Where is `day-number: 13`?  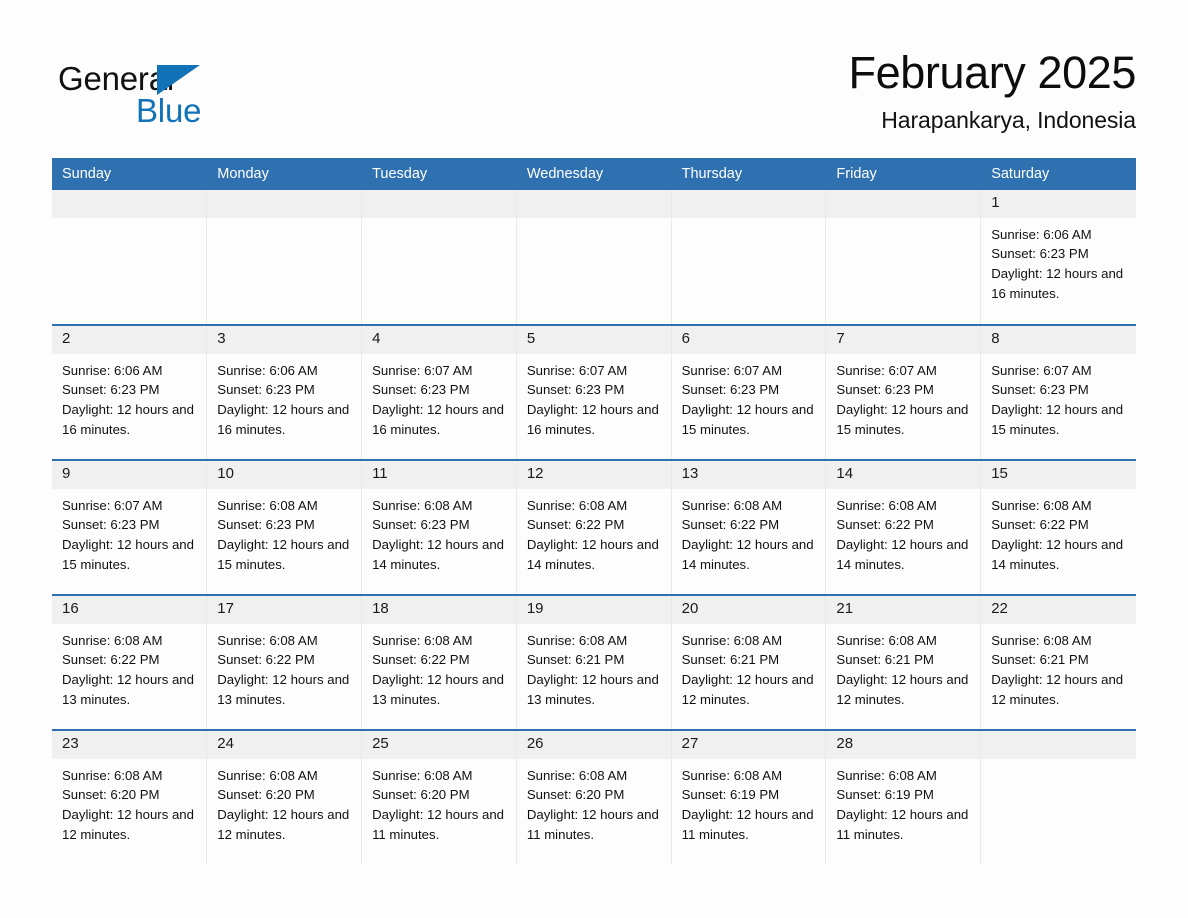
day-number: 13 is located at coordinates (748, 475).